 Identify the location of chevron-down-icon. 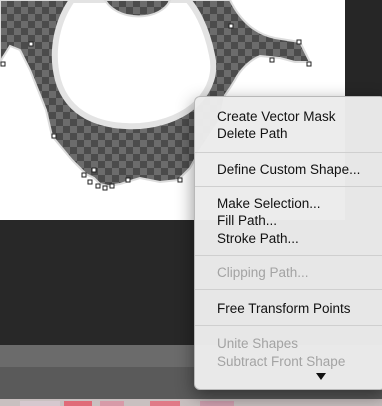
(321, 376).